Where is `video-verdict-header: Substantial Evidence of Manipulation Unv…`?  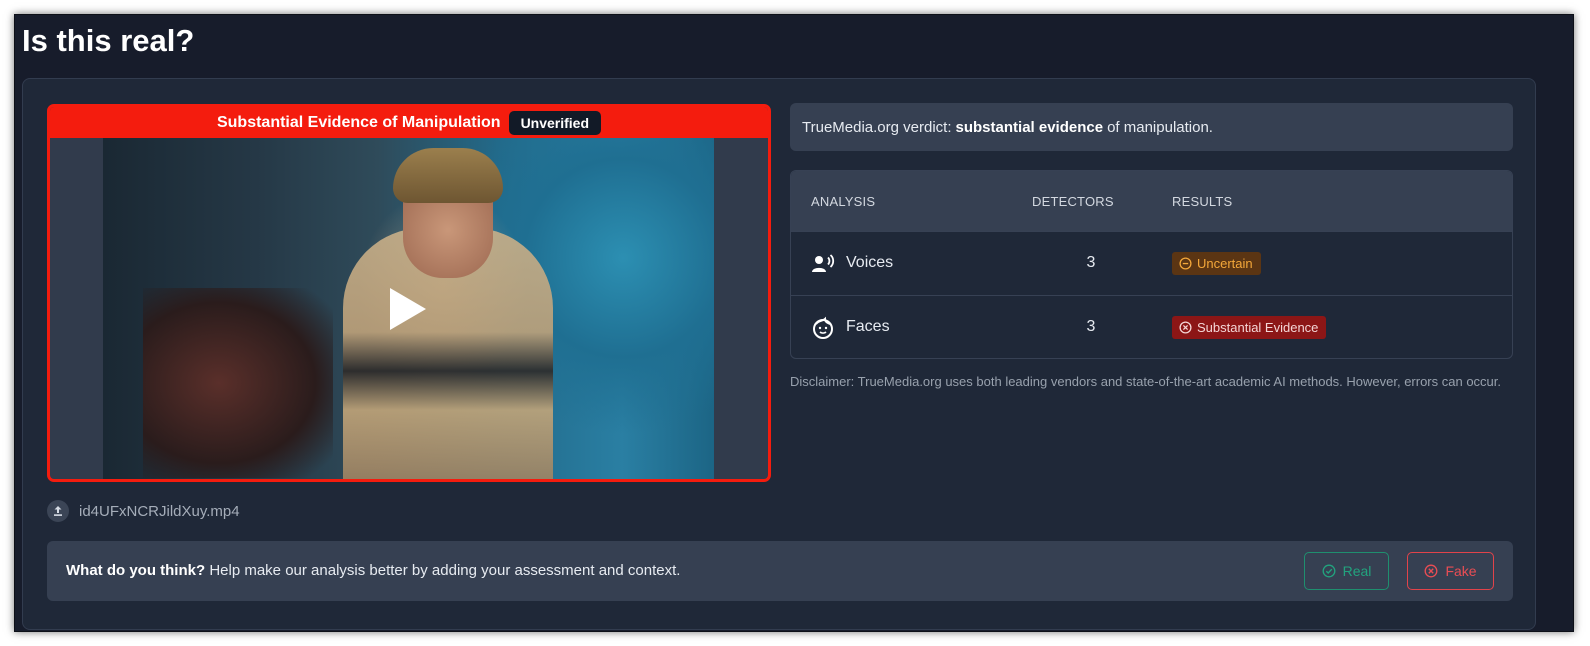 video-verdict-header: Substantial Evidence of Manipulation Unv… is located at coordinates (409, 122).